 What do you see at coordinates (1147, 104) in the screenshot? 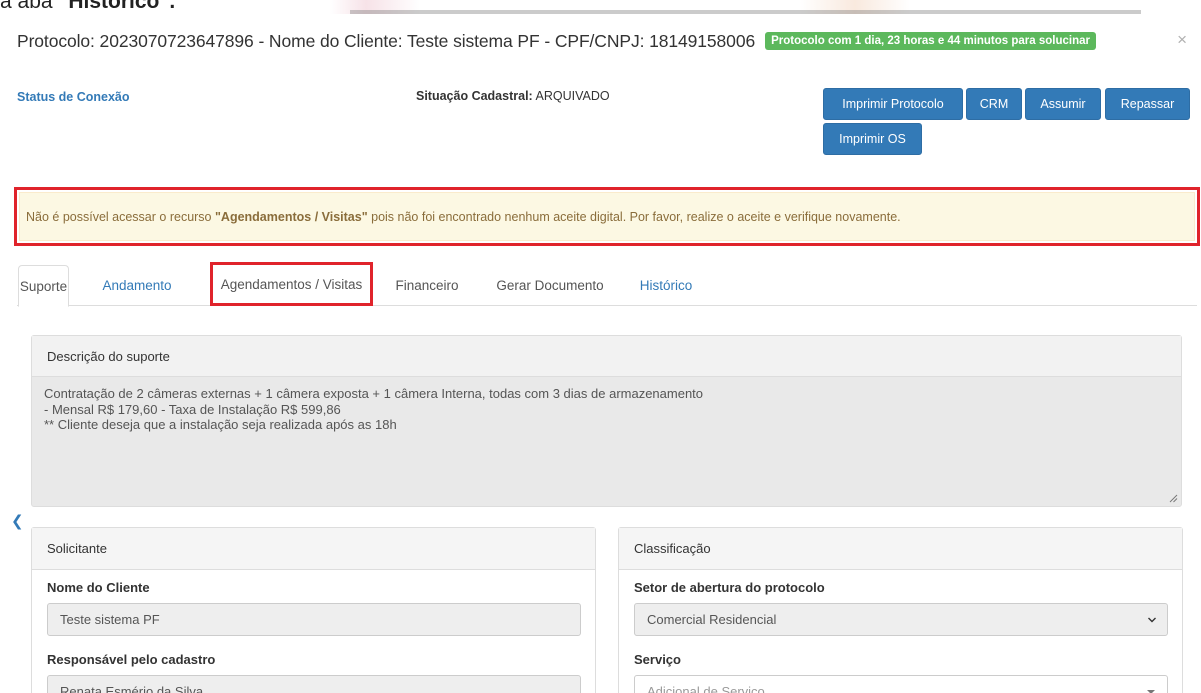
I see `repassar-button: Repassar` at bounding box center [1147, 104].